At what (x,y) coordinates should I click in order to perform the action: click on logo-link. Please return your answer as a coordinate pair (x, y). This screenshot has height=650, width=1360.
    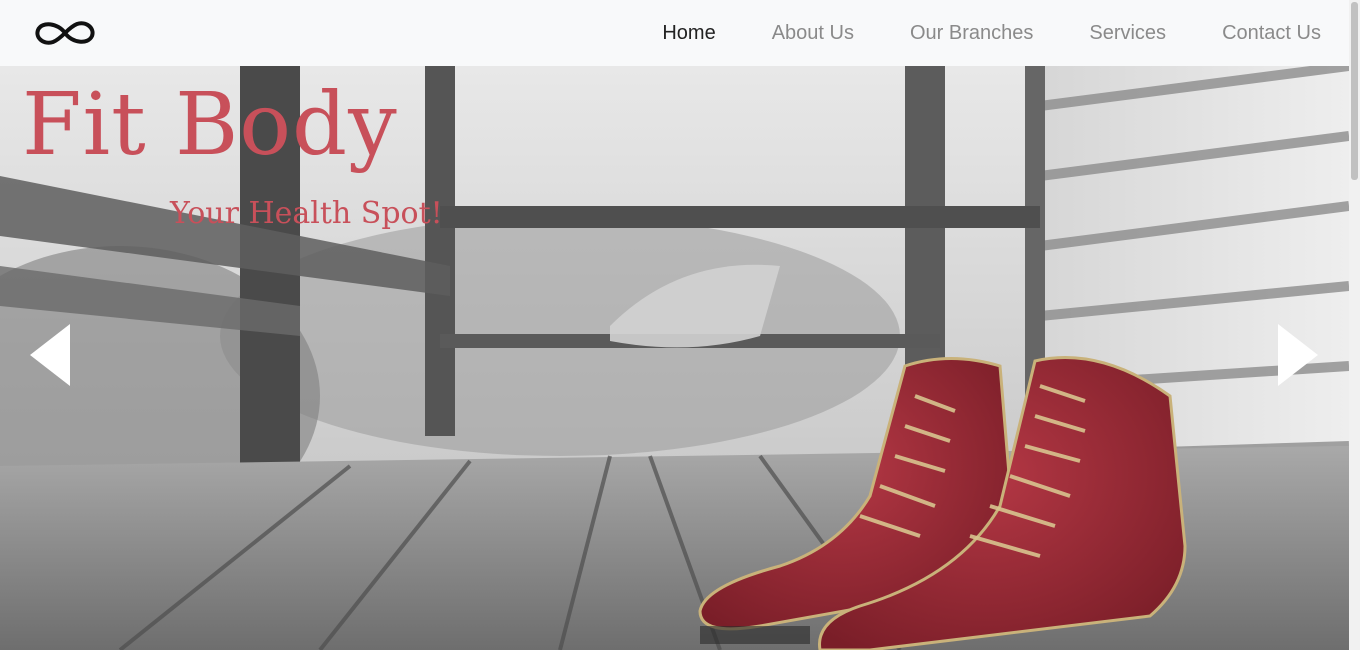
    Looking at the image, I should click on (65, 33).